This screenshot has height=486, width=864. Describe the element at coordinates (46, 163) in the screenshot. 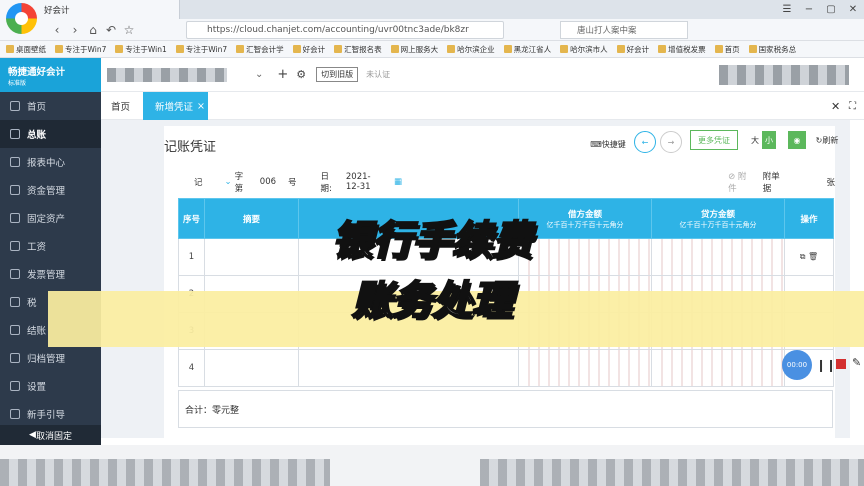

I see `sidebar-item-label: 报表中心` at that location.